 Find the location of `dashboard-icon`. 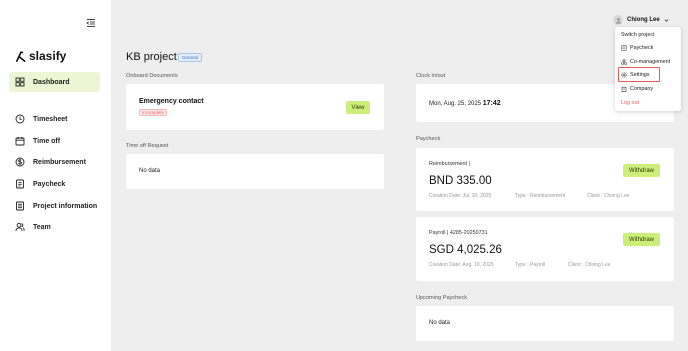

dashboard-icon is located at coordinates (20, 82).